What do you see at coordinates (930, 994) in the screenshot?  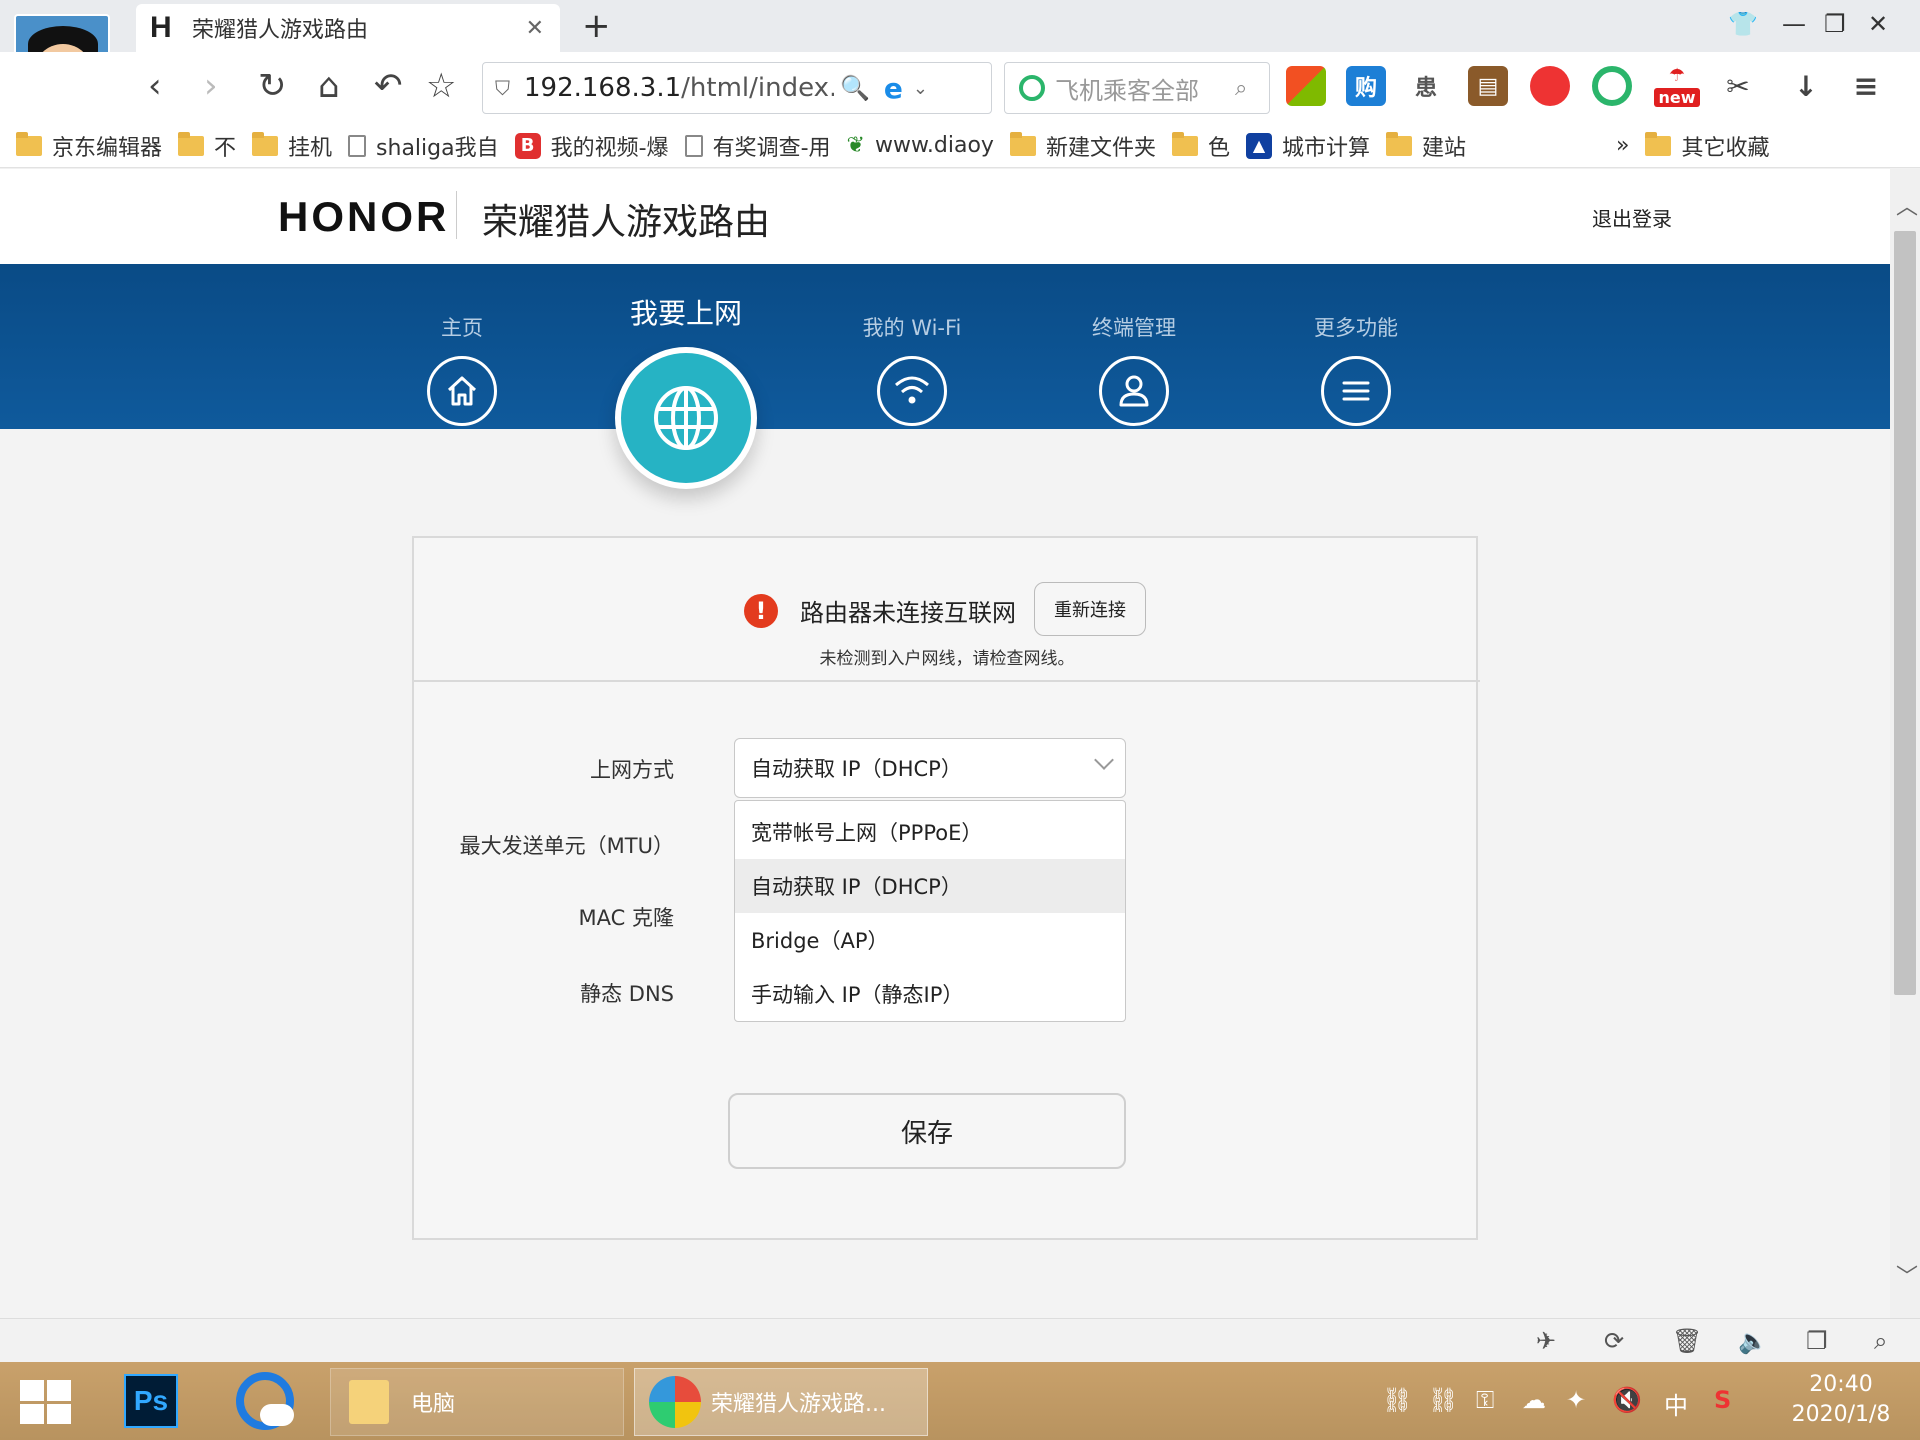 I see `option-static-ip: 手动输入 IP（静态IP）` at bounding box center [930, 994].